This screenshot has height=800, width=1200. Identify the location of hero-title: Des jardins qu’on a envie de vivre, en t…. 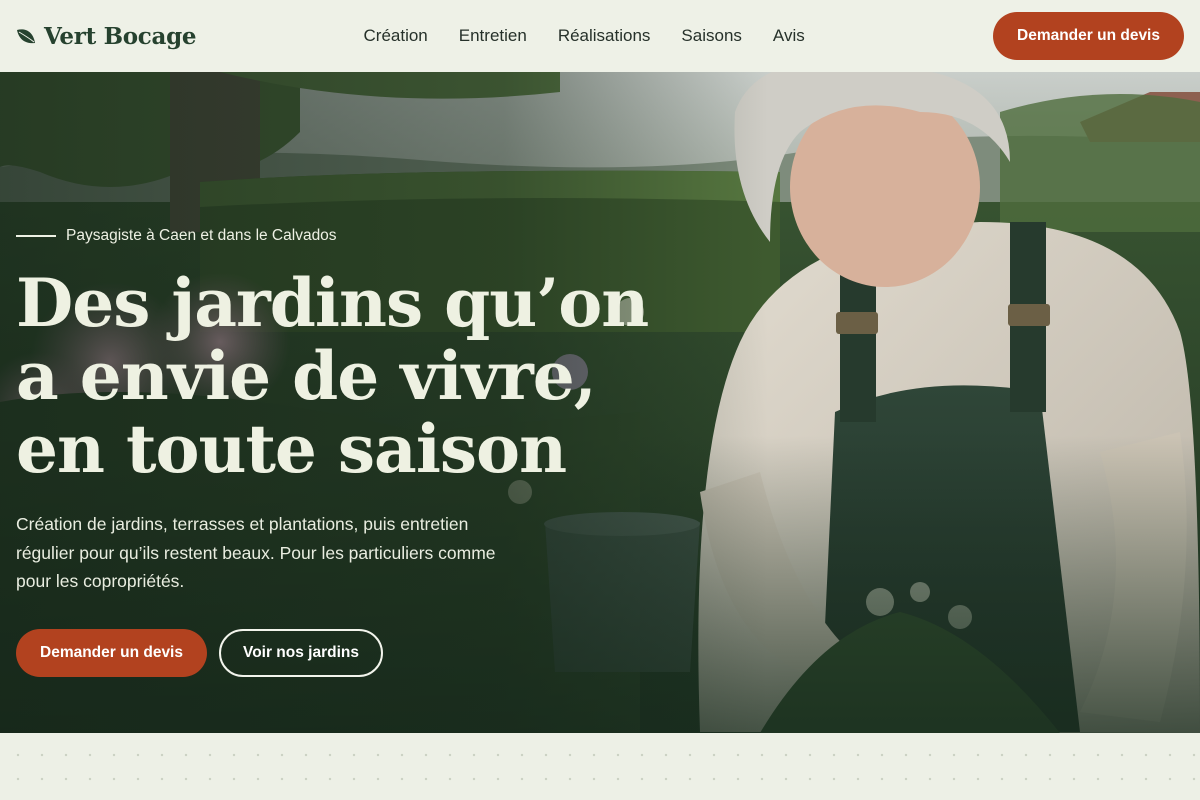
(336, 376).